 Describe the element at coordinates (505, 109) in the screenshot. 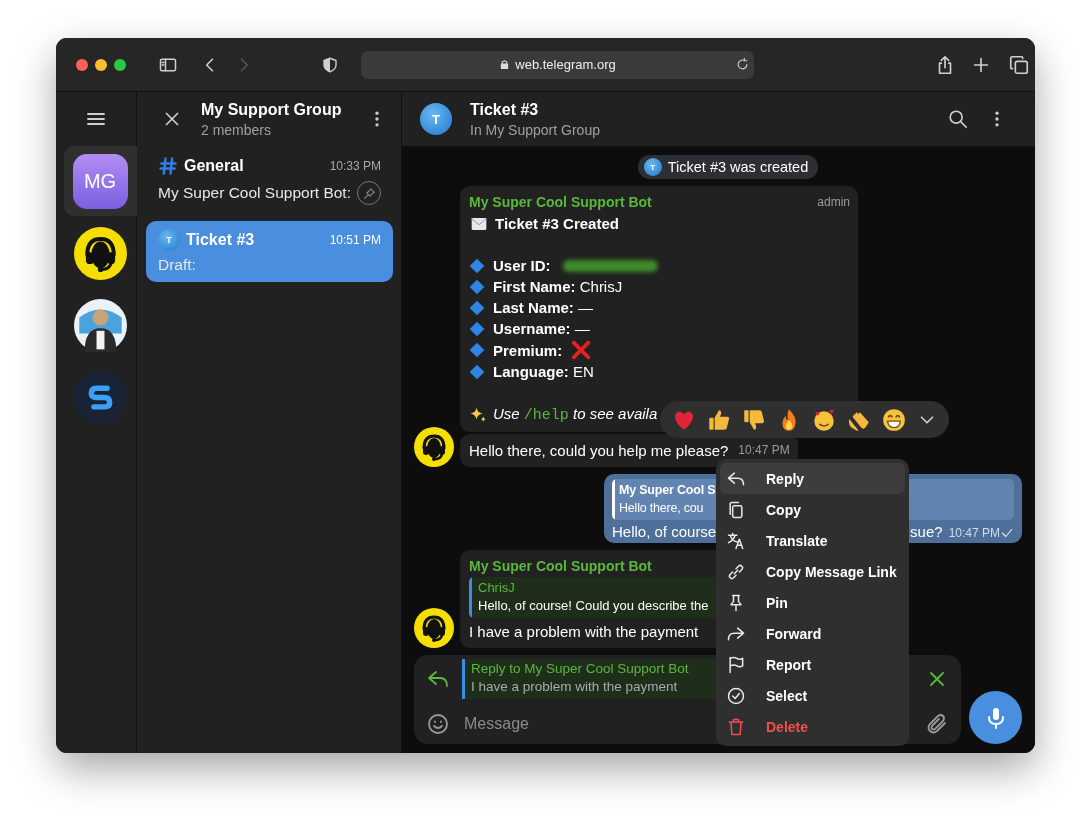

I see `chat-title: Ticket #3` at that location.